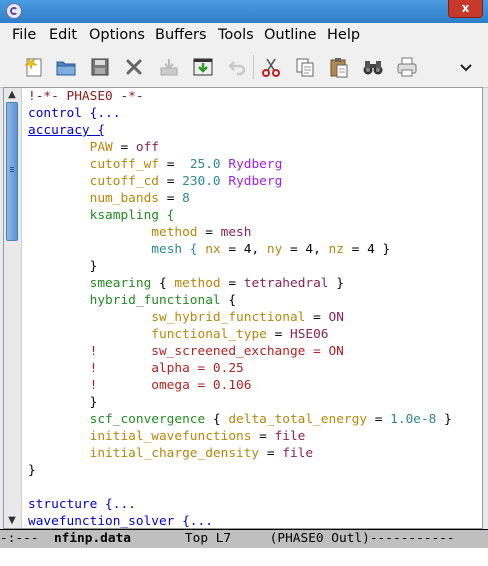  What do you see at coordinates (240, 181) in the screenshot?
I see `code-line: cutoff_cd = 230.0 Rydberg` at bounding box center [240, 181].